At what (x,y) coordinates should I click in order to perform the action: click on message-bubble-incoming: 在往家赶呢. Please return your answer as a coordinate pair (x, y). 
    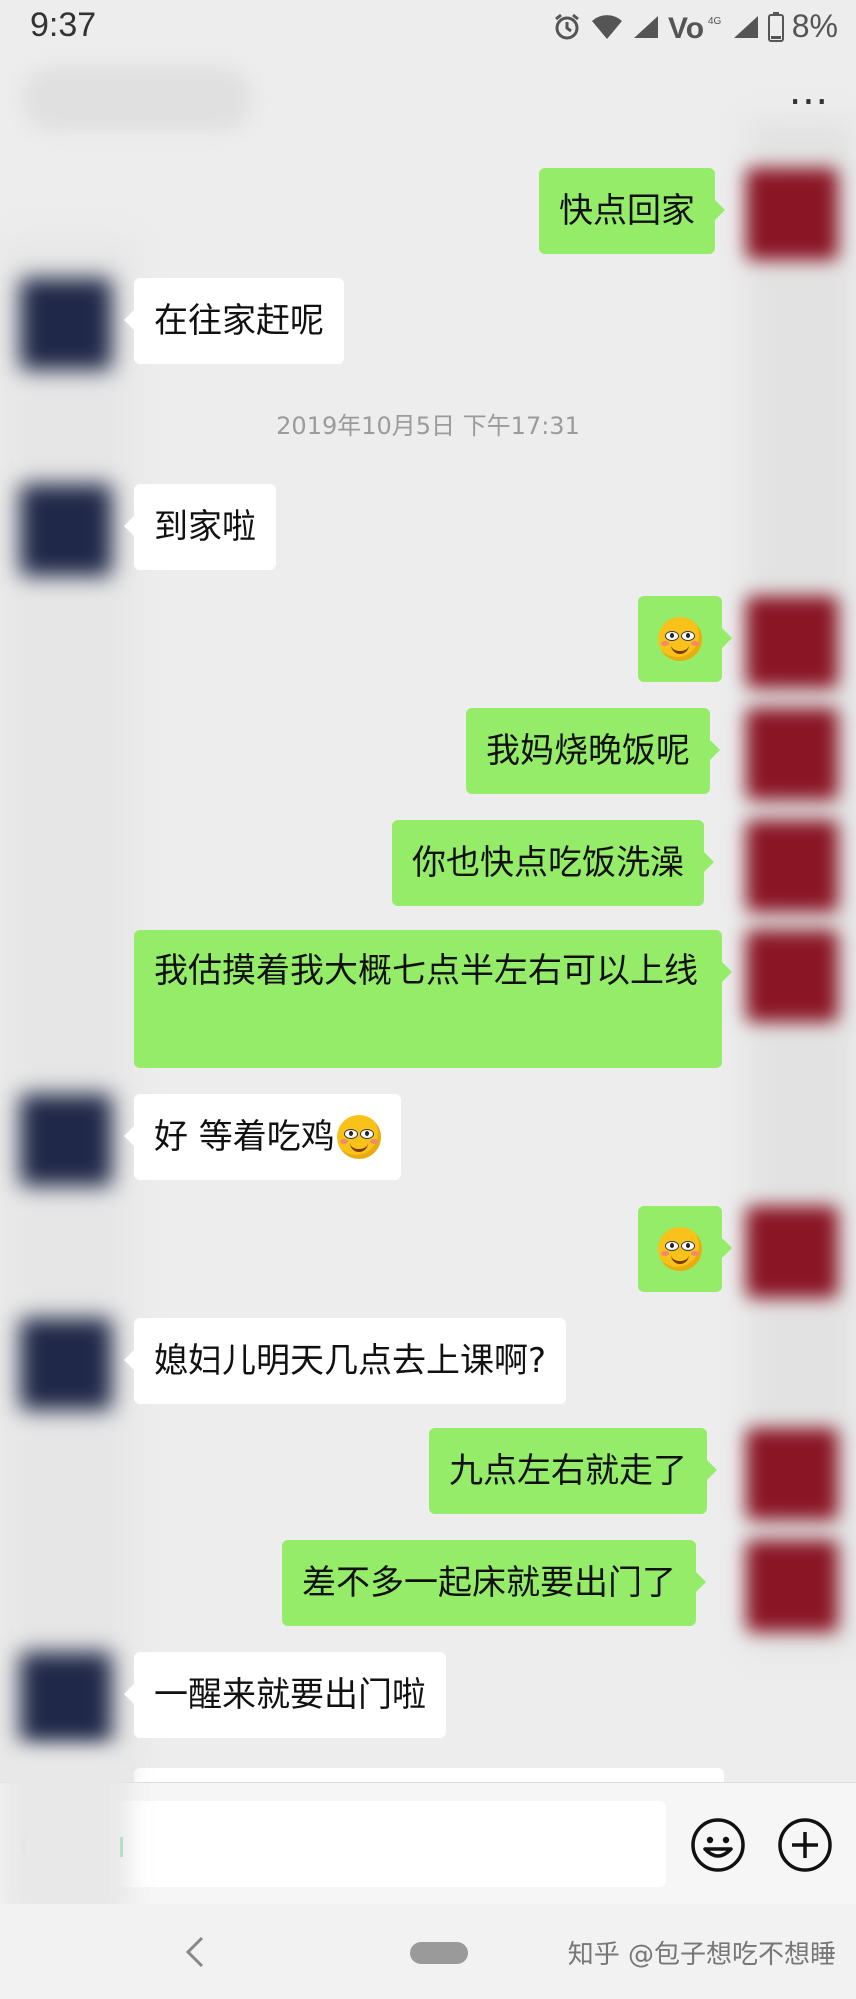
    Looking at the image, I should click on (234, 321).